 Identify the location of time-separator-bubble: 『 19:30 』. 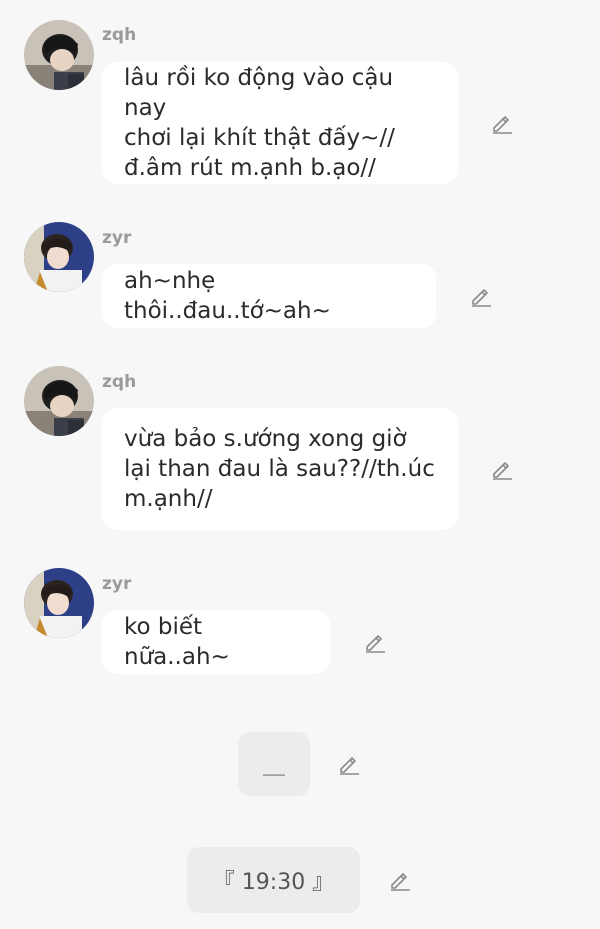
(273, 880).